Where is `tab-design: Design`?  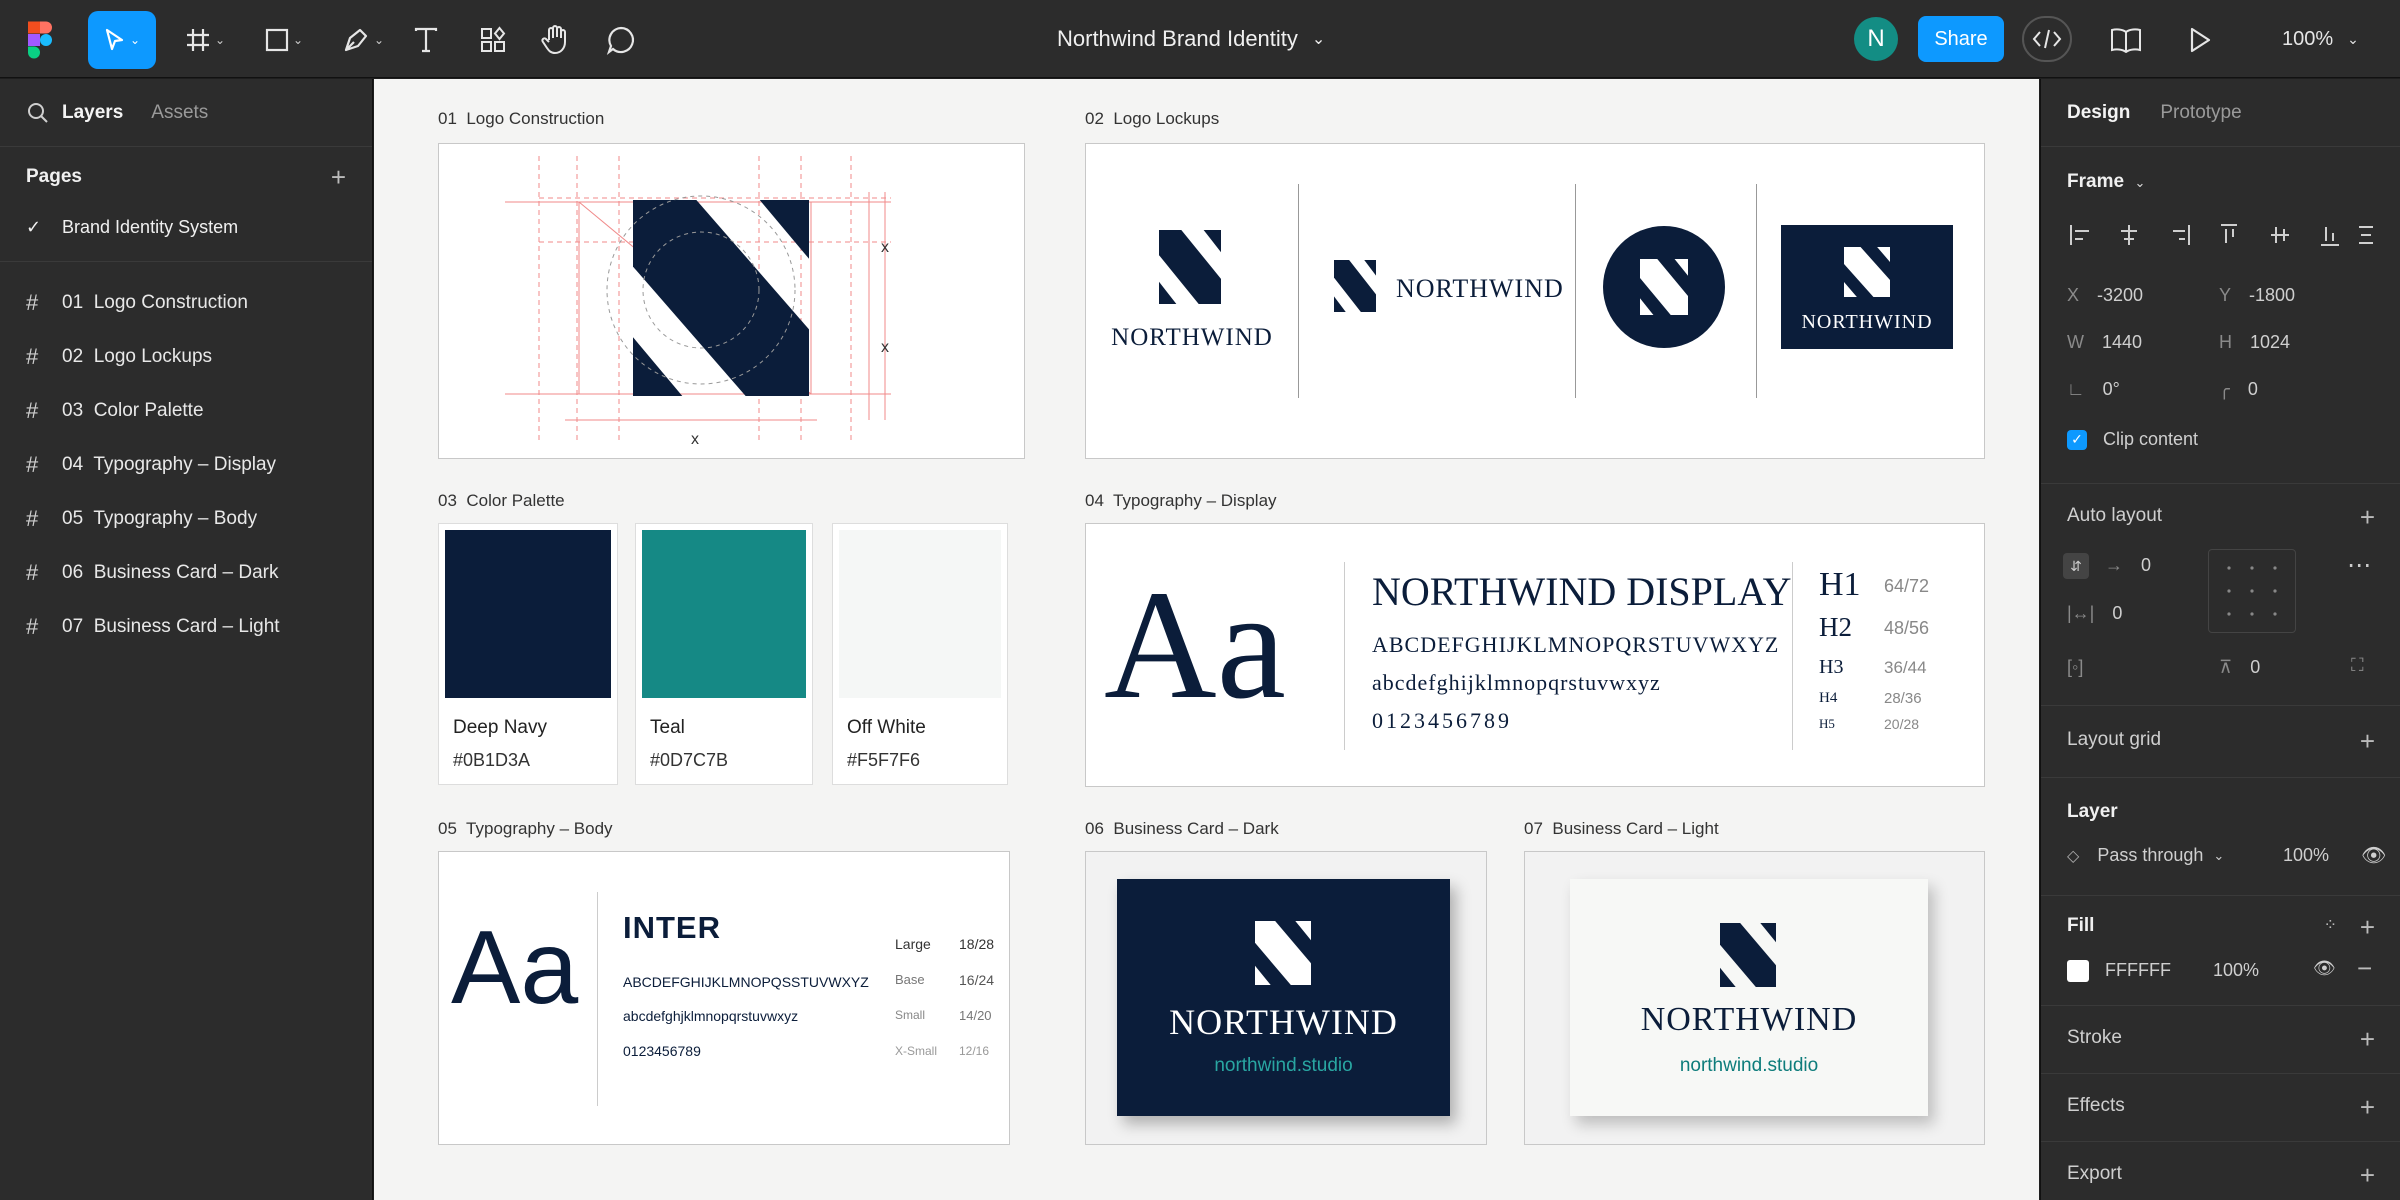
tab-design: Design is located at coordinates (2098, 113).